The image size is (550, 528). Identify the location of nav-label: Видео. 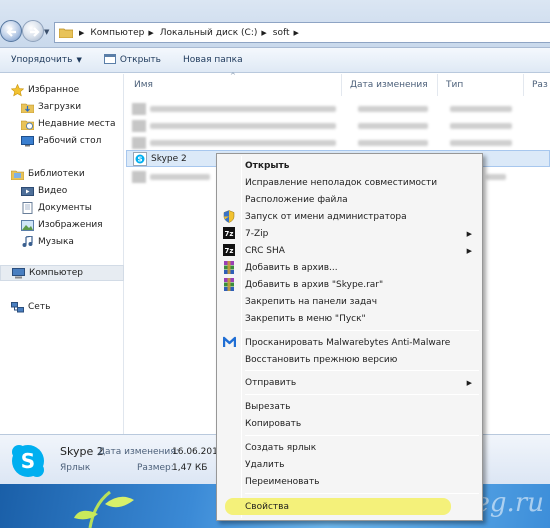
(53, 191).